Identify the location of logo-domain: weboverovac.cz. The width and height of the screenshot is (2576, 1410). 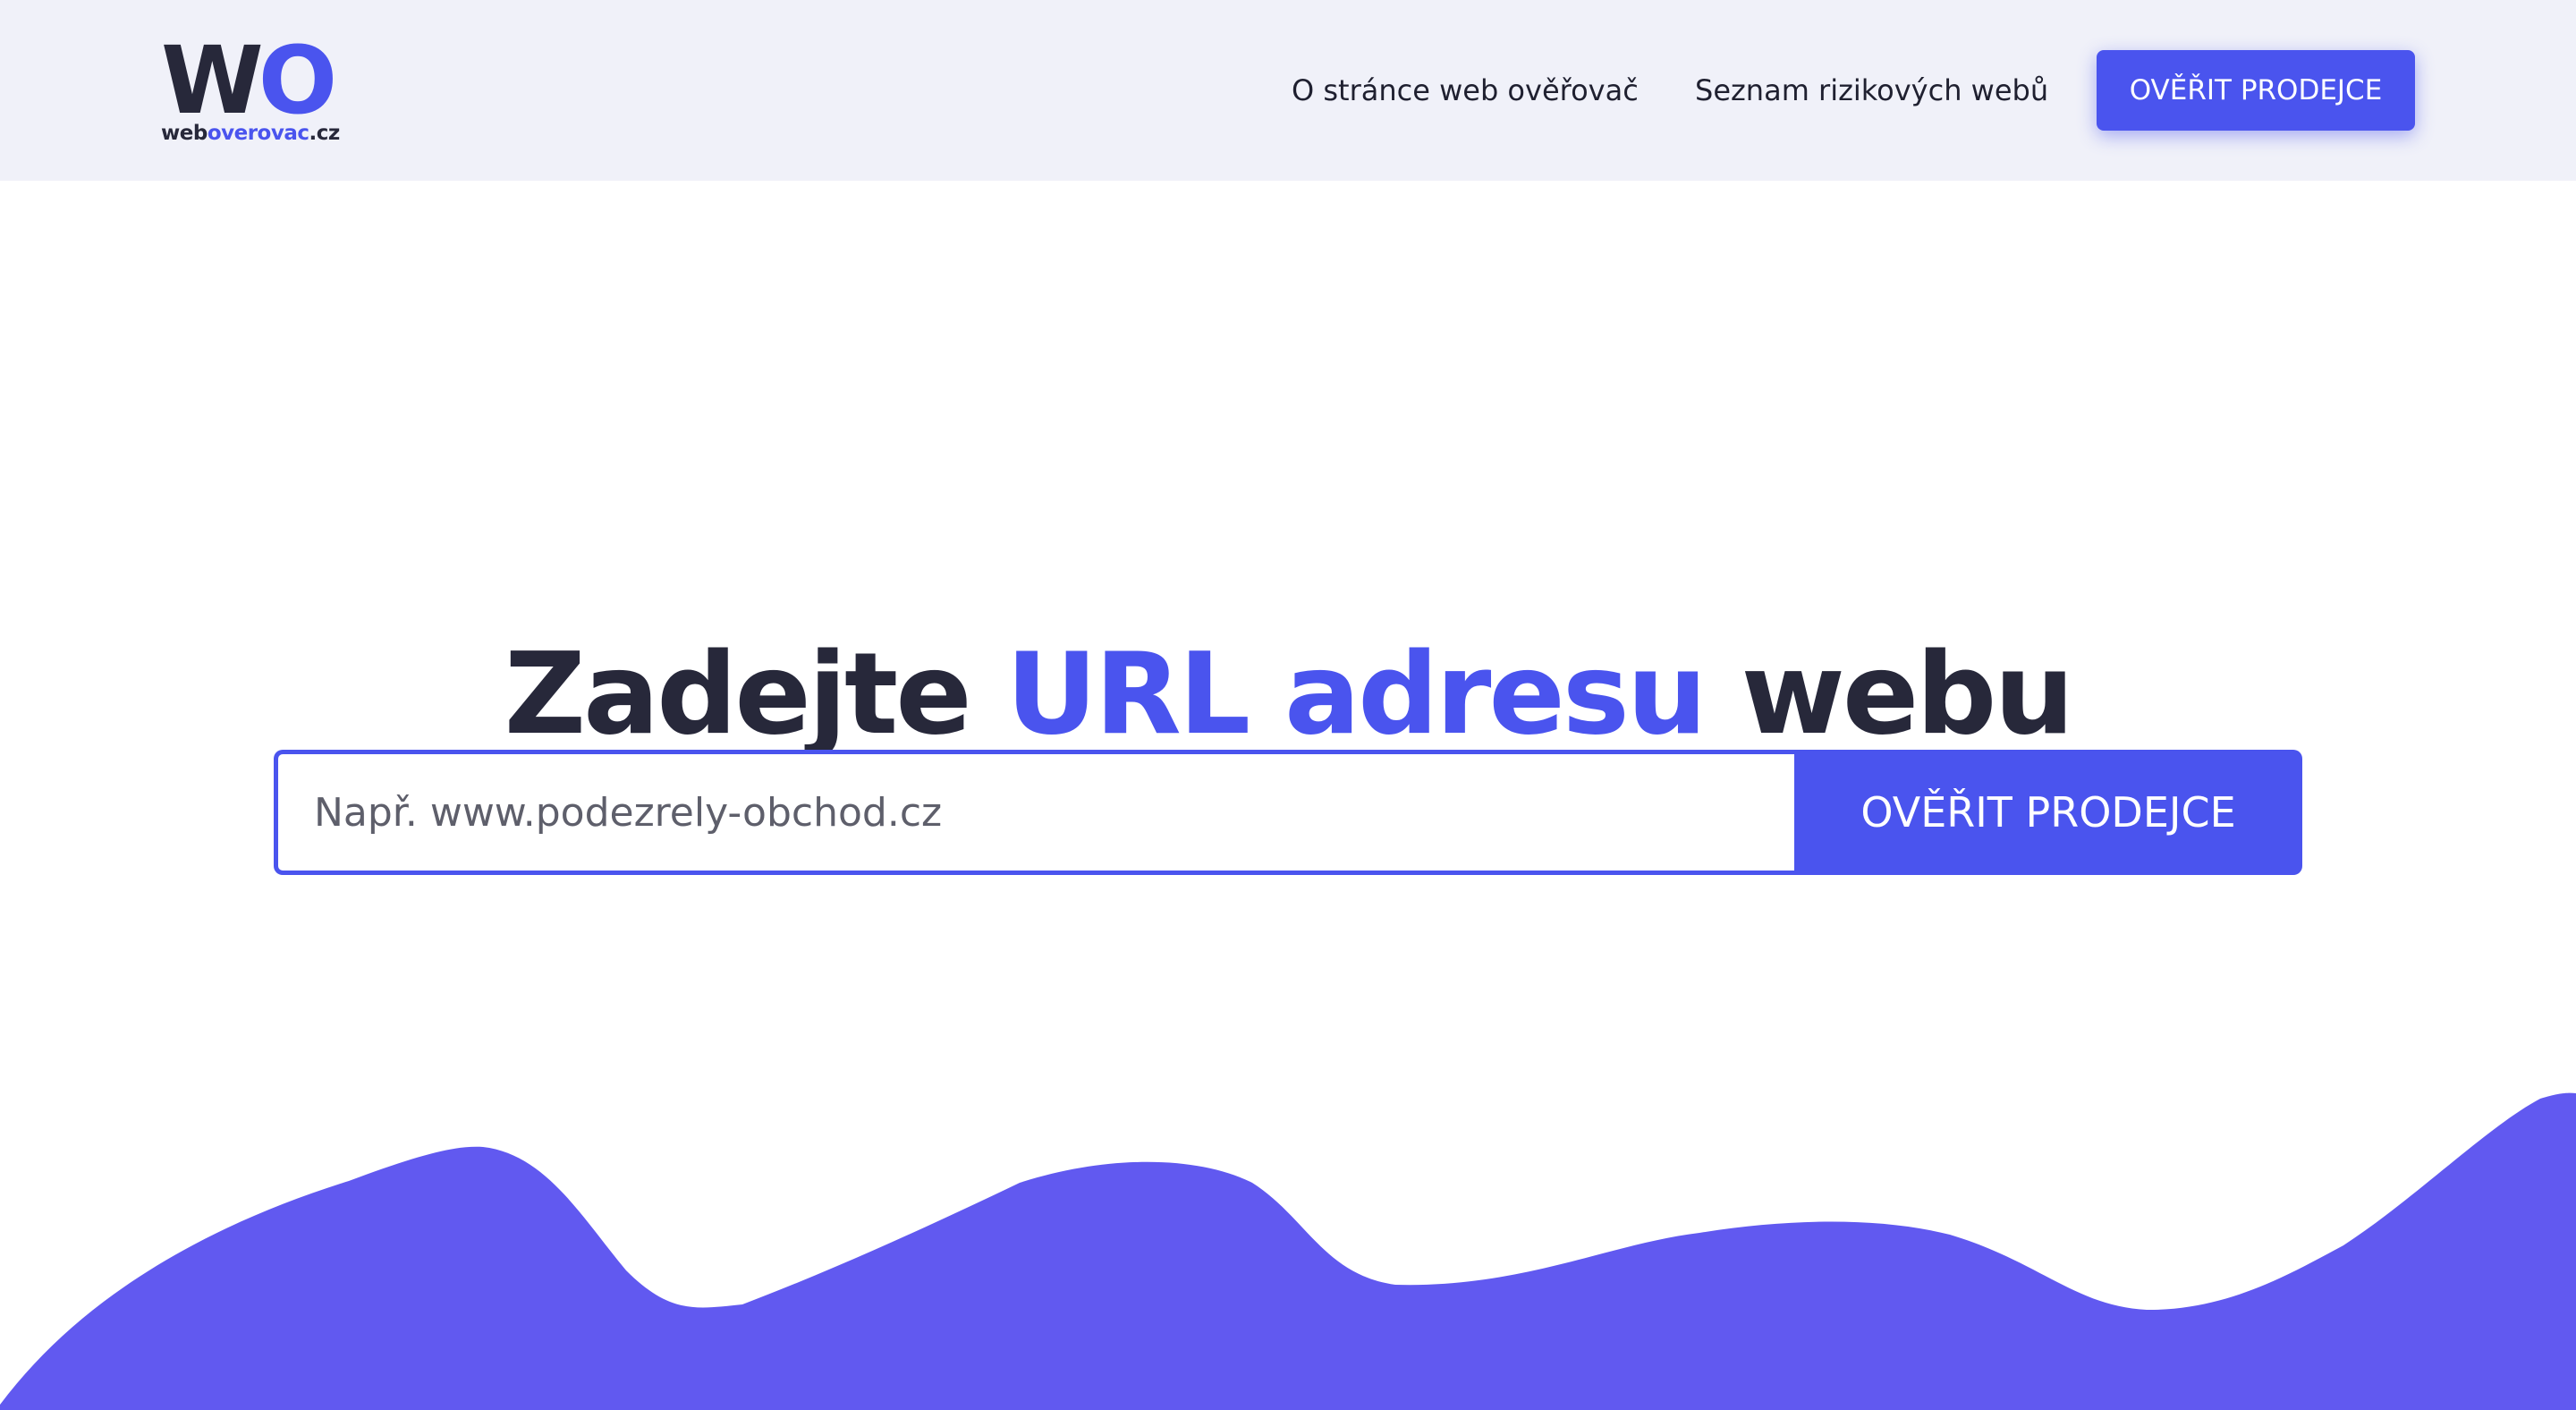
(250, 133).